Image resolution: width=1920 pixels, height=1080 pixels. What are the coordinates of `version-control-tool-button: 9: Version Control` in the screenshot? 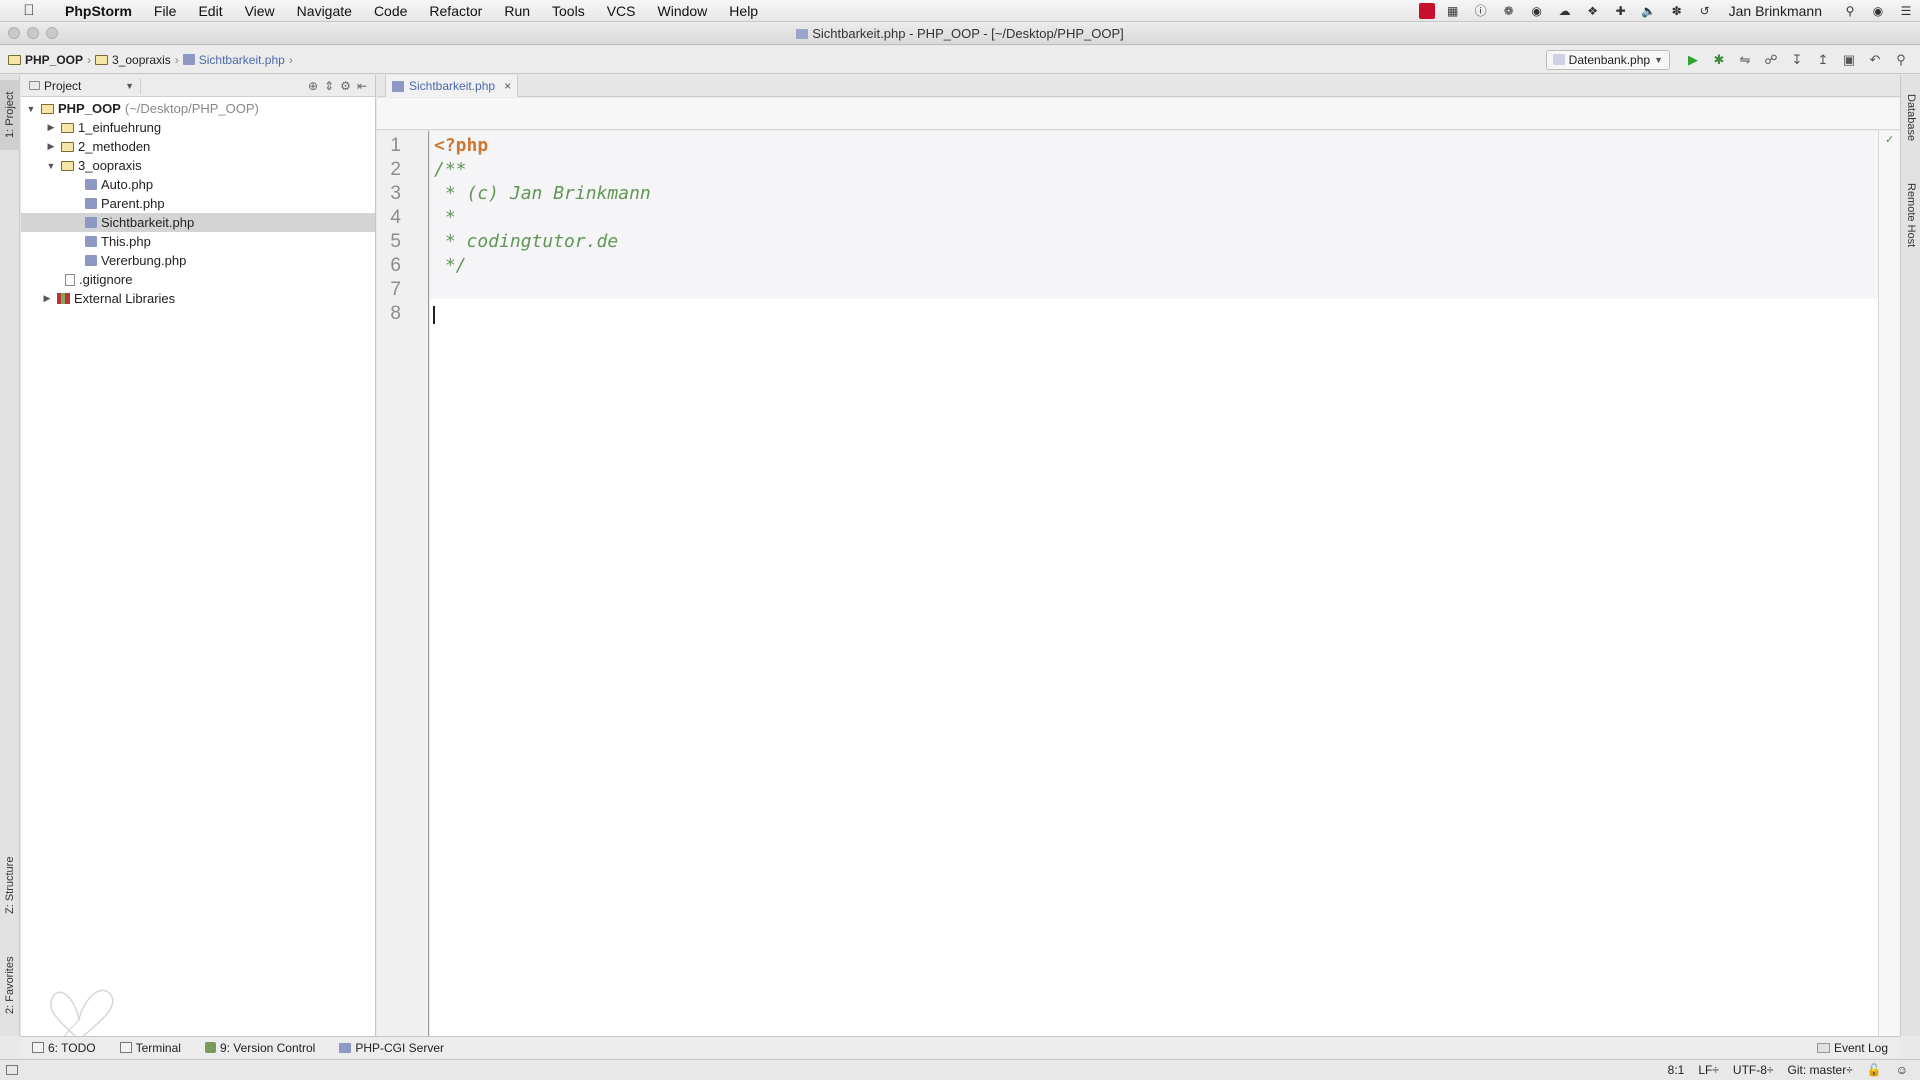 It's located at (260, 1048).